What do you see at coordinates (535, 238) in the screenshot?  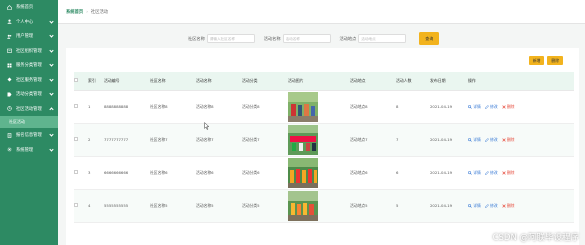 I see `watermark: CSDN @阿联毕设程序` at bounding box center [535, 238].